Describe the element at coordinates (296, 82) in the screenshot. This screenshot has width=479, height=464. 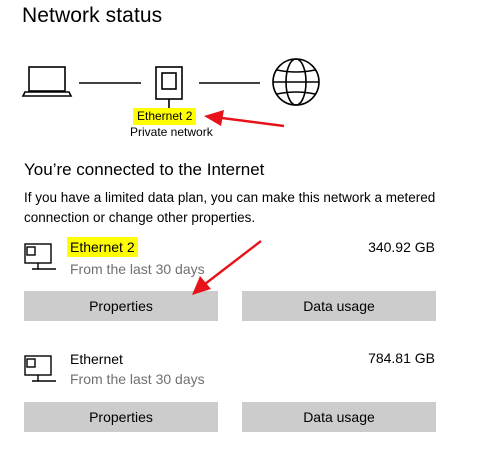
I see `globe-icon` at that location.